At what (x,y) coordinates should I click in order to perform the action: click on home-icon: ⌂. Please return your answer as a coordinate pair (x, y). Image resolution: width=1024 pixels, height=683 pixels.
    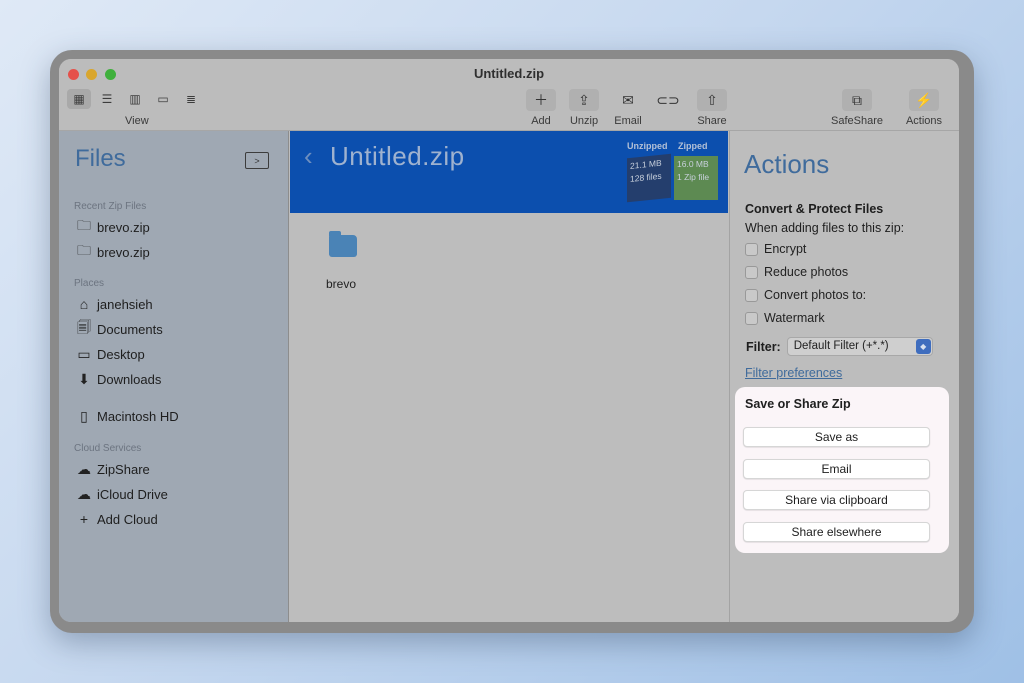
    Looking at the image, I should click on (84, 304).